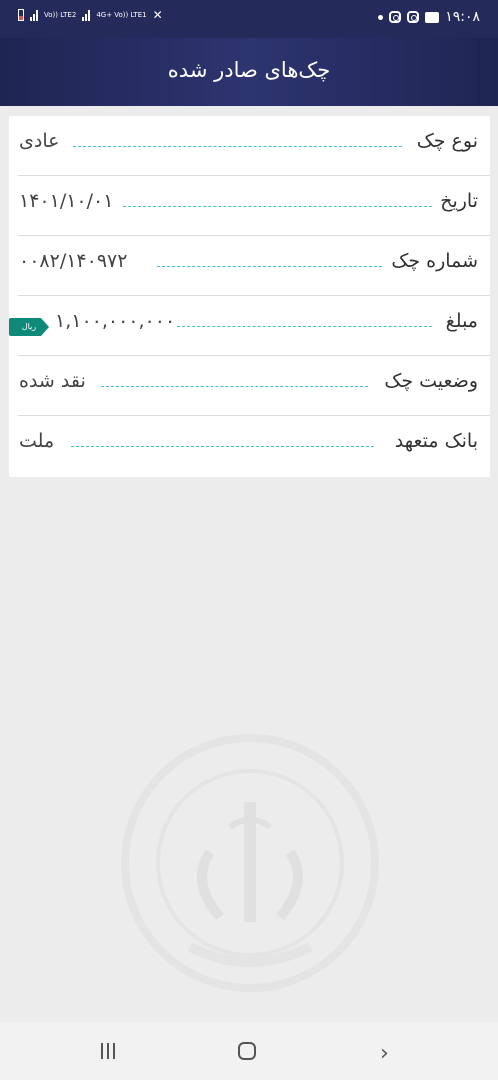 This screenshot has width=498, height=1080. I want to click on status-icons-left: Vo)) LTE2 4G+ Vo)) LTE1 ✕, so click(90, 15).